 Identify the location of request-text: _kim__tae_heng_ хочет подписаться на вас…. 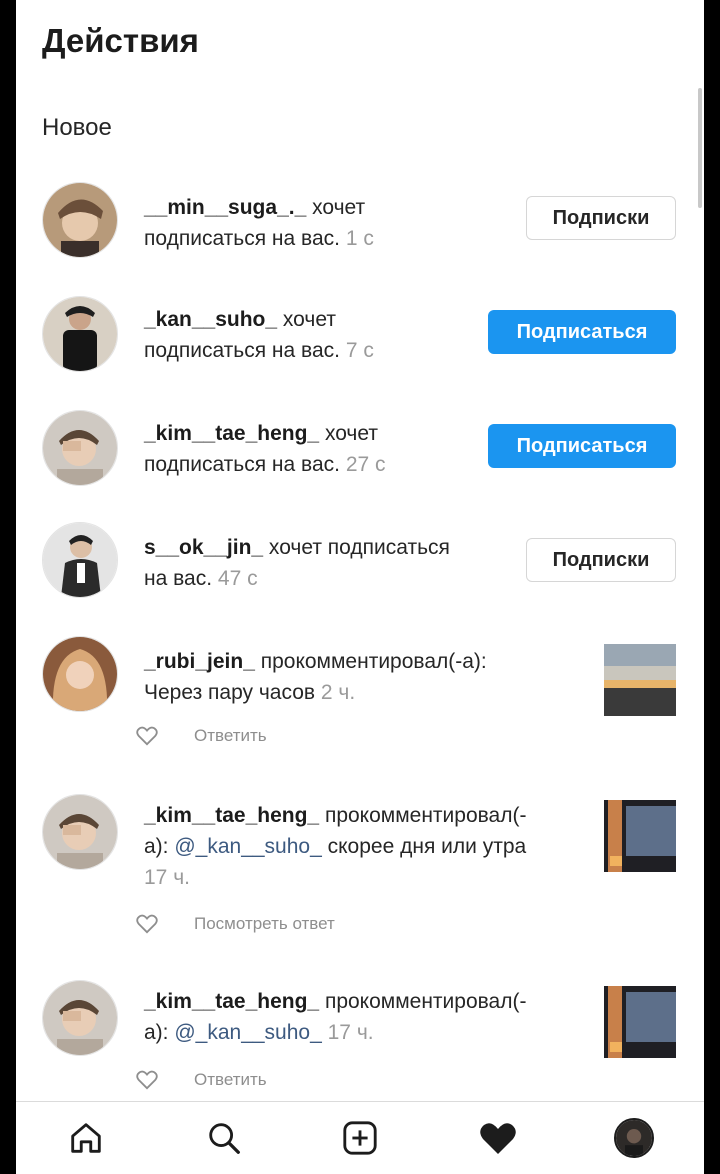
(265, 449).